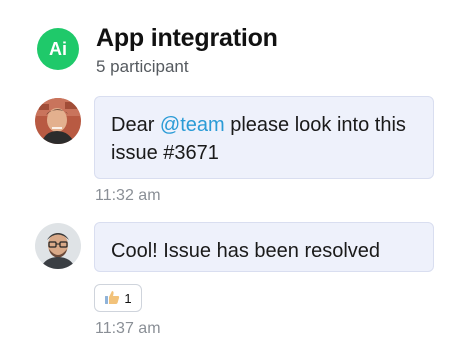  Describe the element at coordinates (58, 49) in the screenshot. I see `group-avatar: Ai` at that location.